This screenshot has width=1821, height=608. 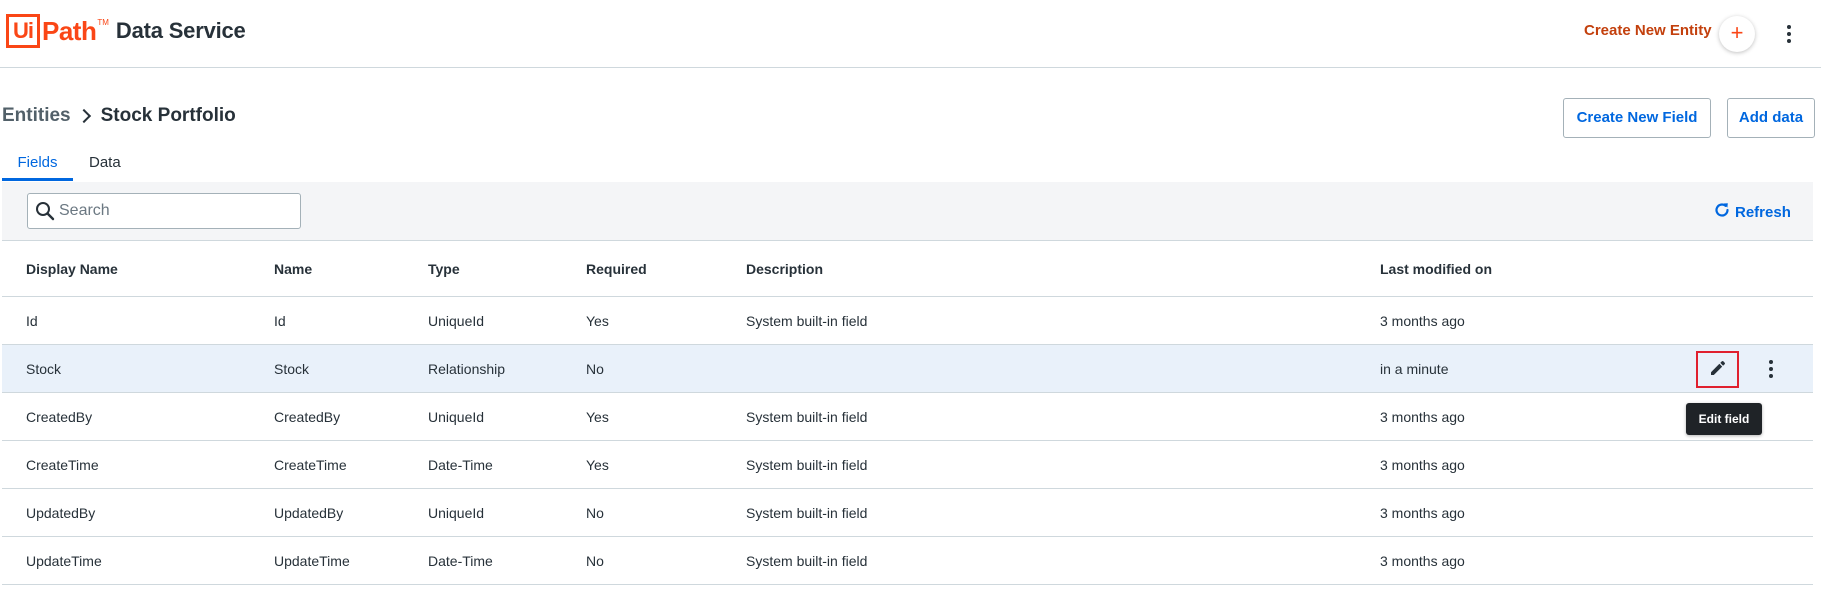 I want to click on create-entity-plus-button: +, so click(x=1737, y=34).